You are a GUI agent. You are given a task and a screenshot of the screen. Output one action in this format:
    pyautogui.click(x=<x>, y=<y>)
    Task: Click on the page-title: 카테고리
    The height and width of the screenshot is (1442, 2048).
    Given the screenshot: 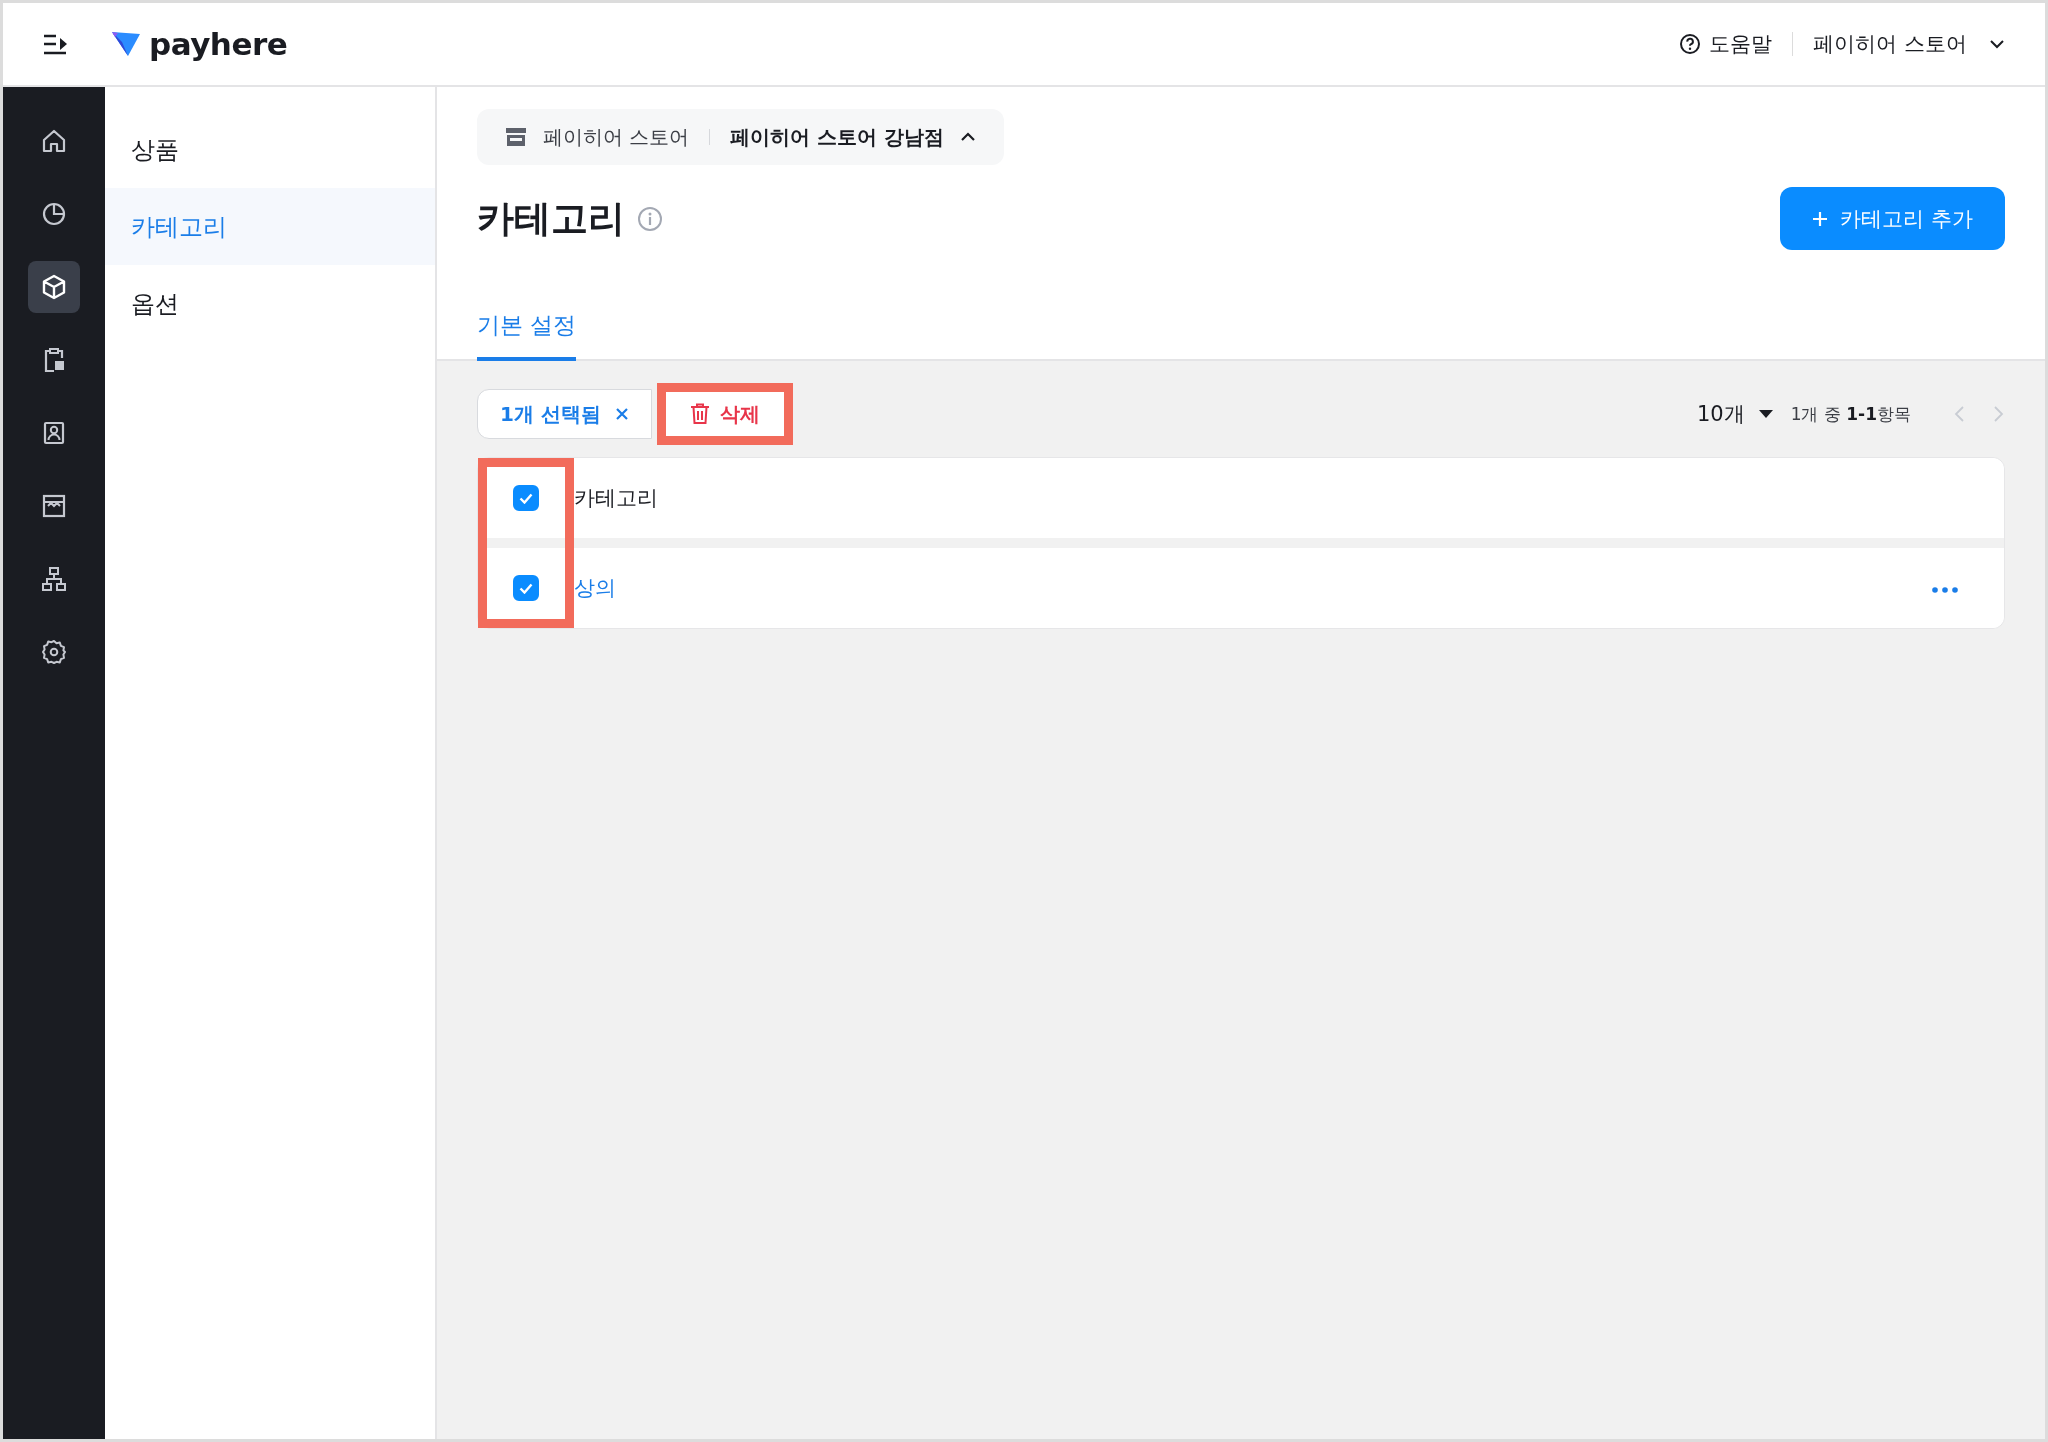 What is the action you would take?
    pyautogui.click(x=551, y=218)
    